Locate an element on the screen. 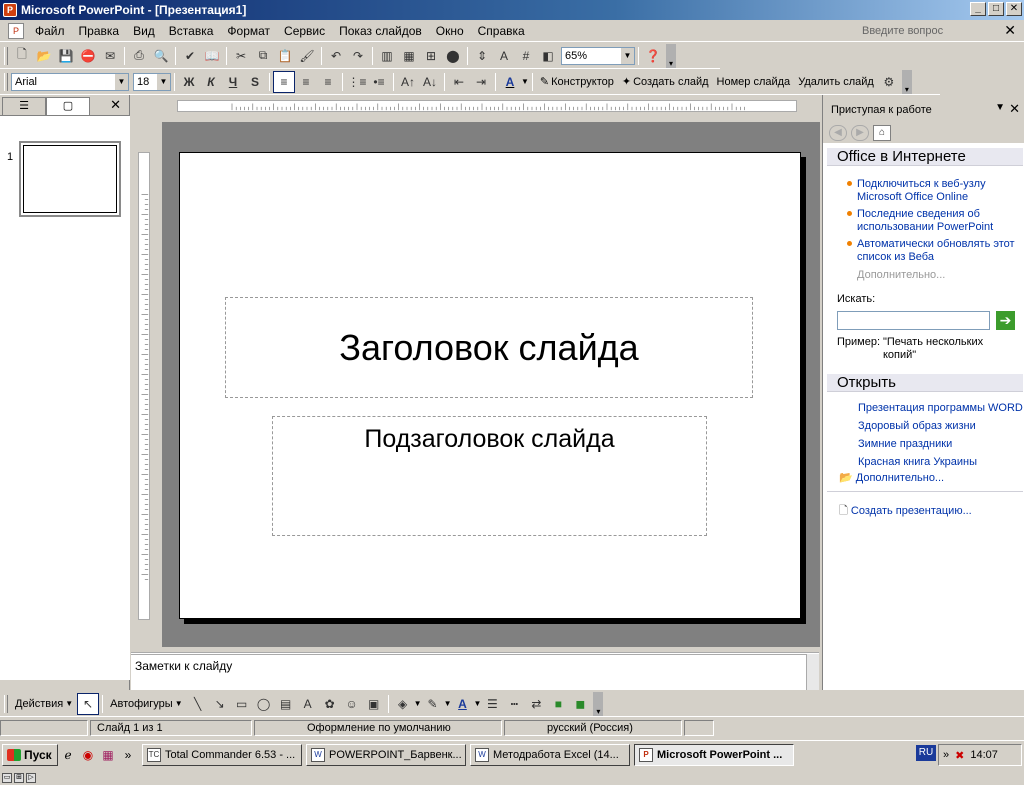 Image resolution: width=1024 pixels, height=785 pixels. menu-format: Формат is located at coordinates (248, 31).